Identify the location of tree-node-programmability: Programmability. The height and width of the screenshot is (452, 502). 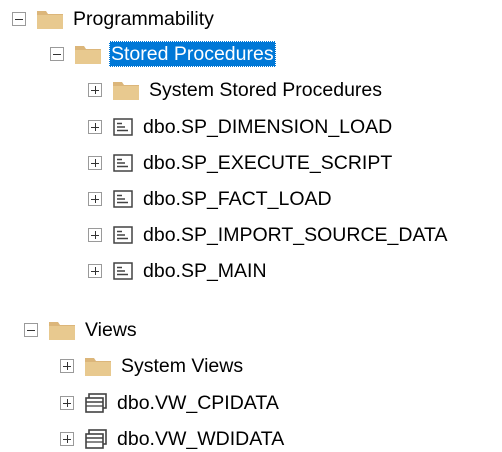
(114, 19).